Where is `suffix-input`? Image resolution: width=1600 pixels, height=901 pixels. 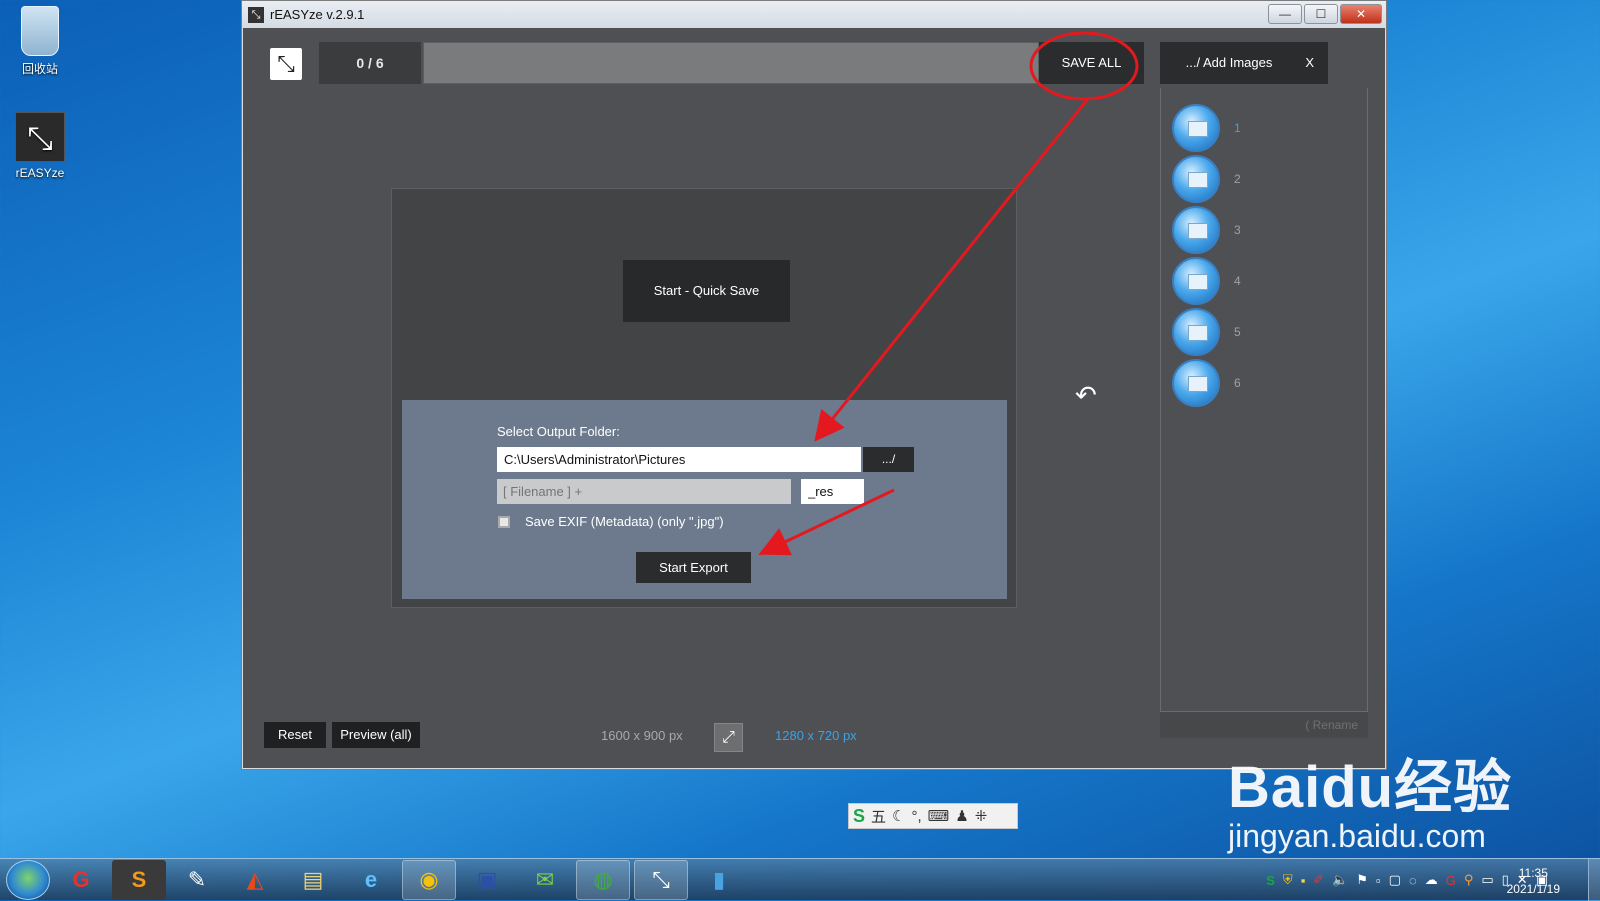 suffix-input is located at coordinates (832, 491).